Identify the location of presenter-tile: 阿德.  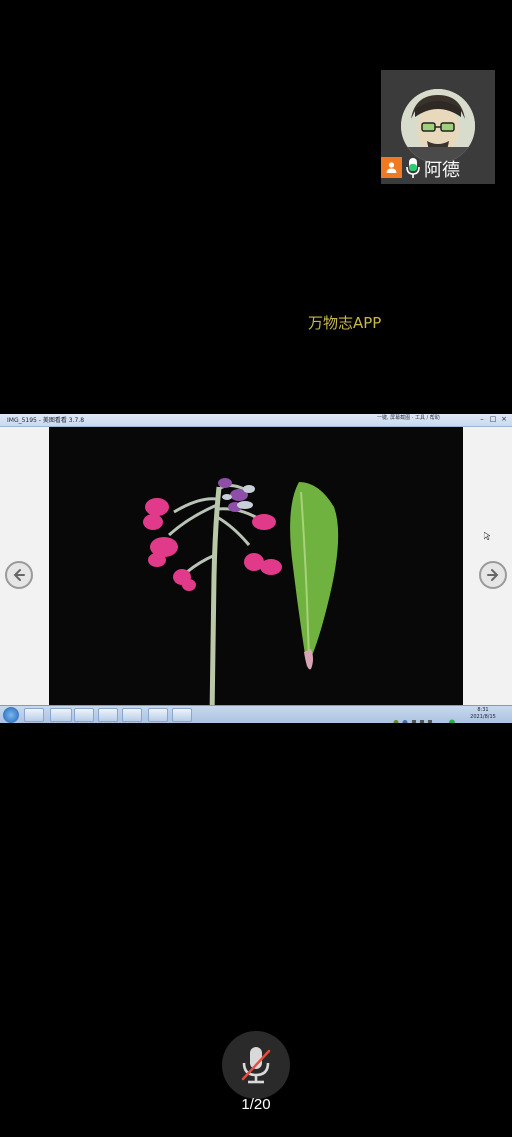
(438, 127).